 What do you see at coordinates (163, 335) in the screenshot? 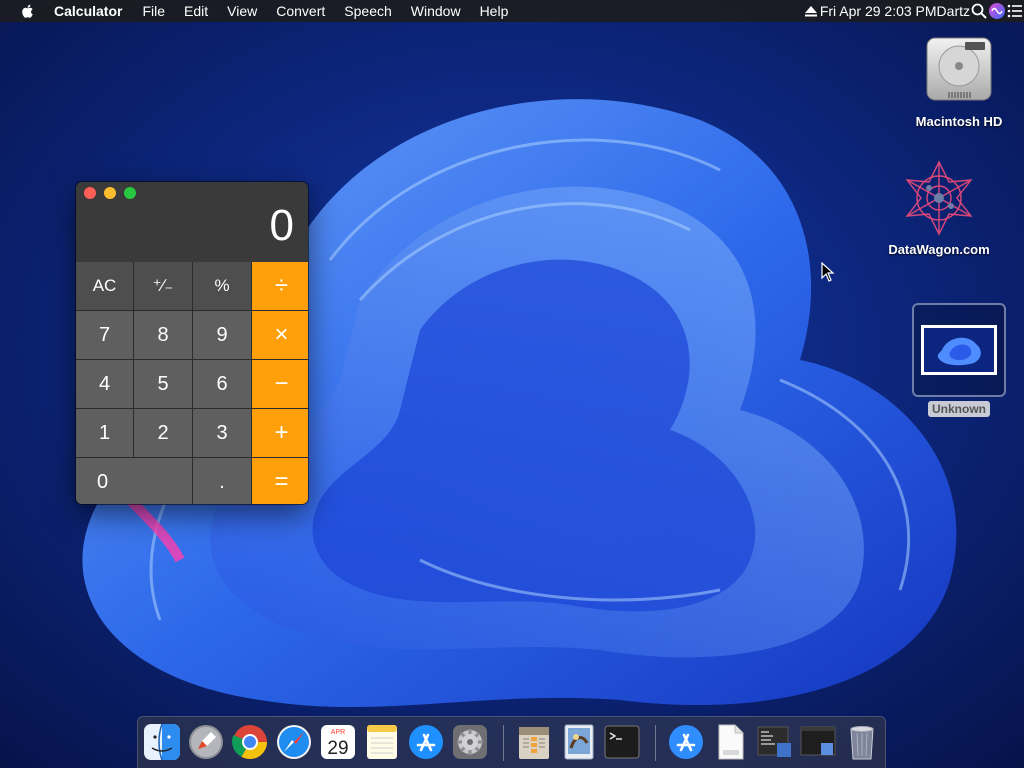
I see `key-8: 8` at bounding box center [163, 335].